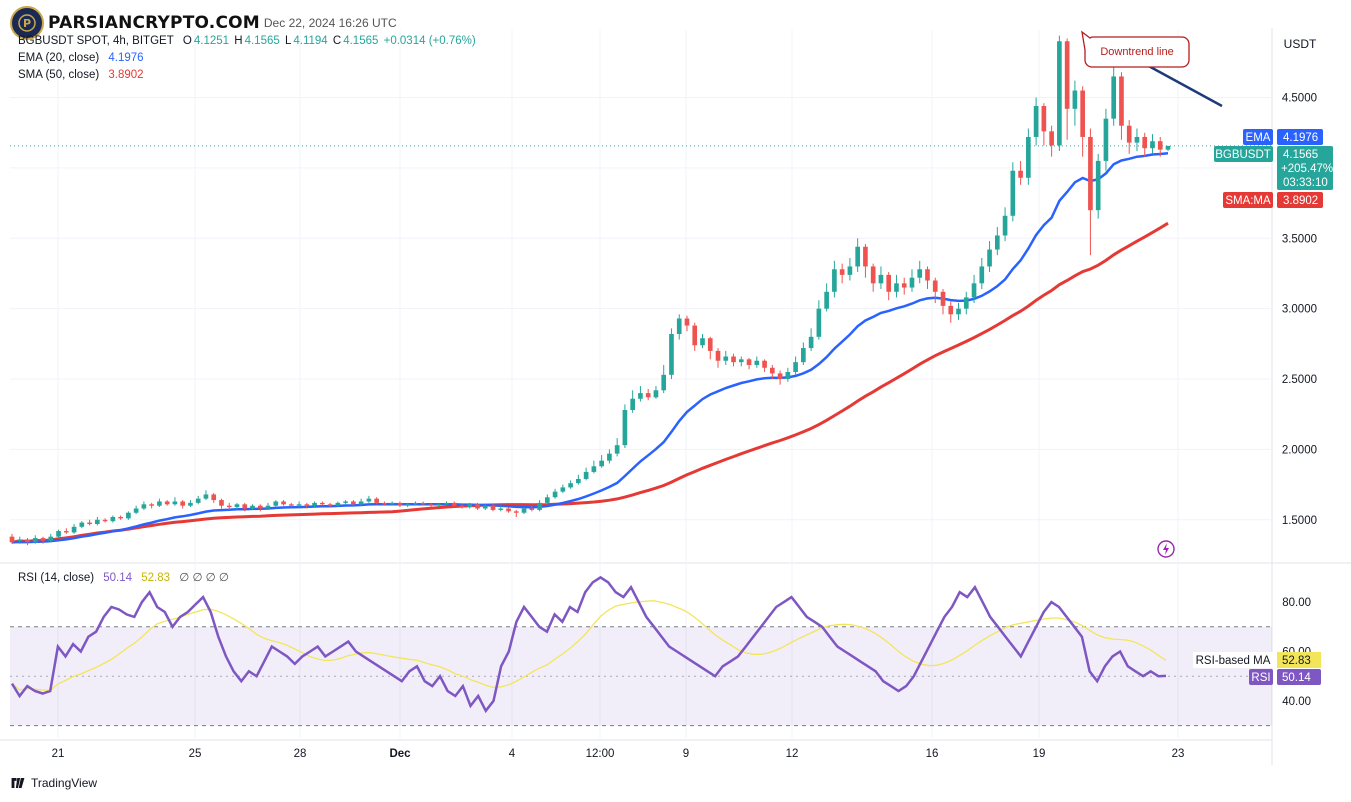 Image resolution: width=1351 pixels, height=802 pixels. Describe the element at coordinates (337, 41) in the screenshot. I see `ohlc-c-key: C` at that location.